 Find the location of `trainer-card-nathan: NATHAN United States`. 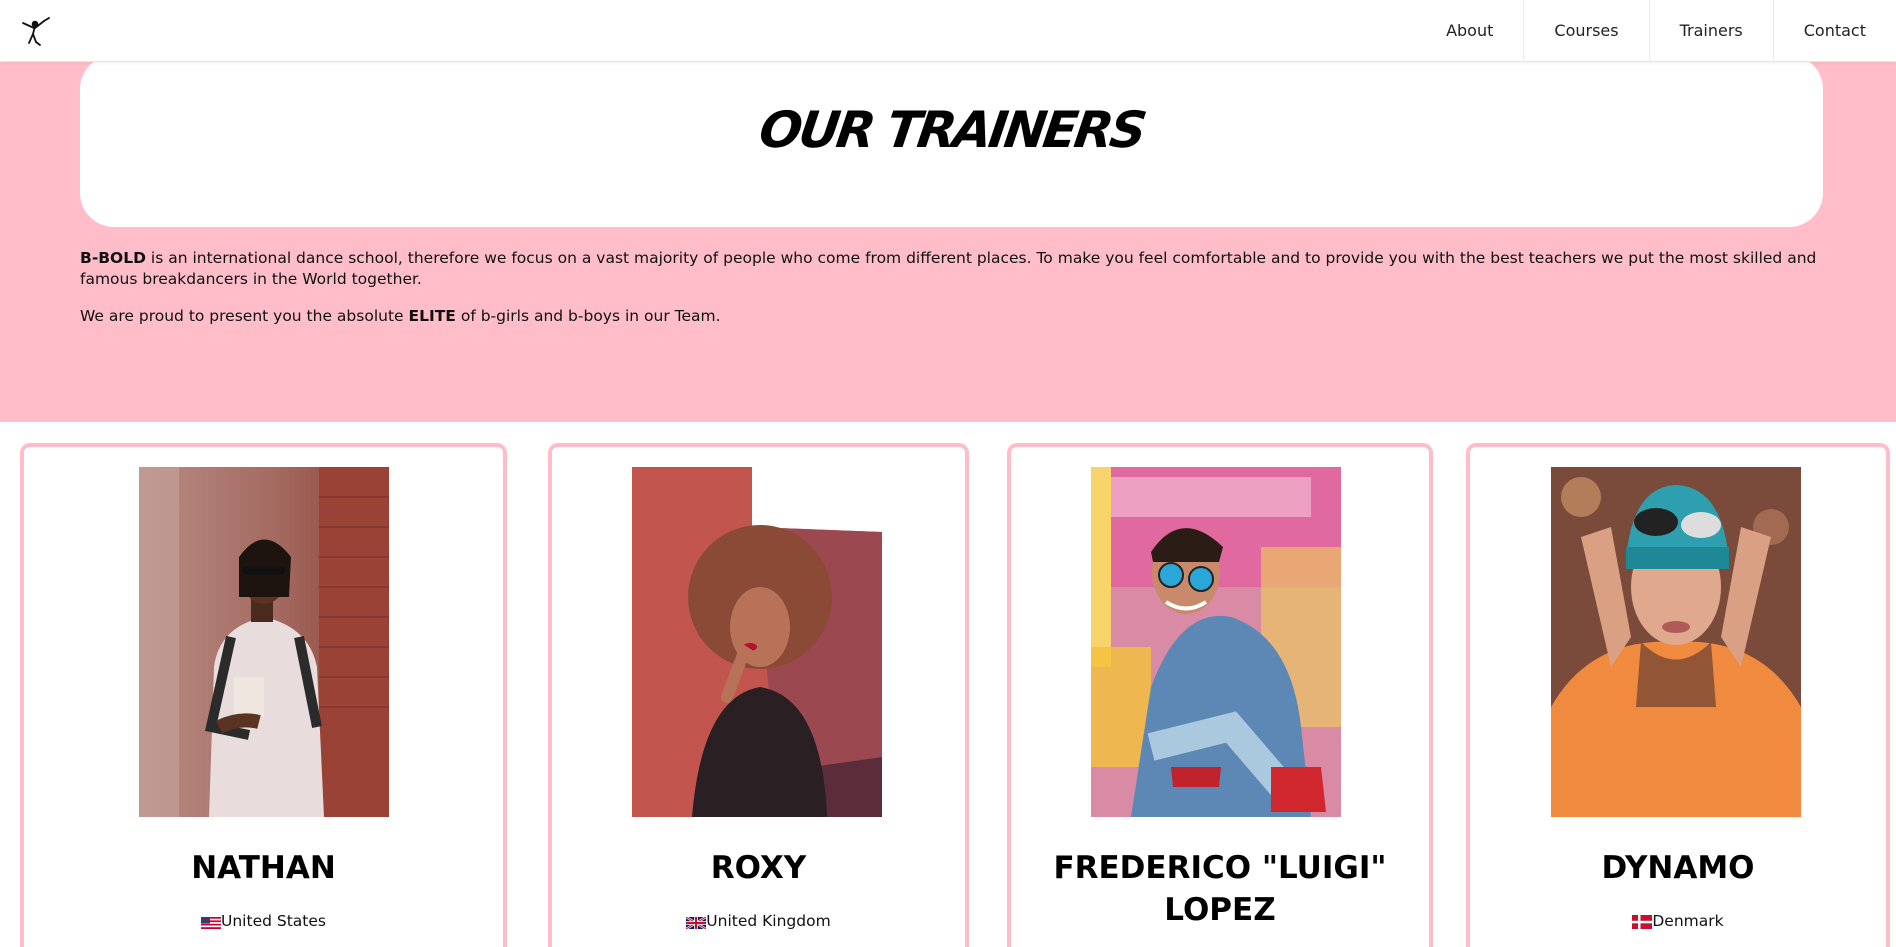

trainer-card-nathan: NATHAN United States is located at coordinates (263, 695).